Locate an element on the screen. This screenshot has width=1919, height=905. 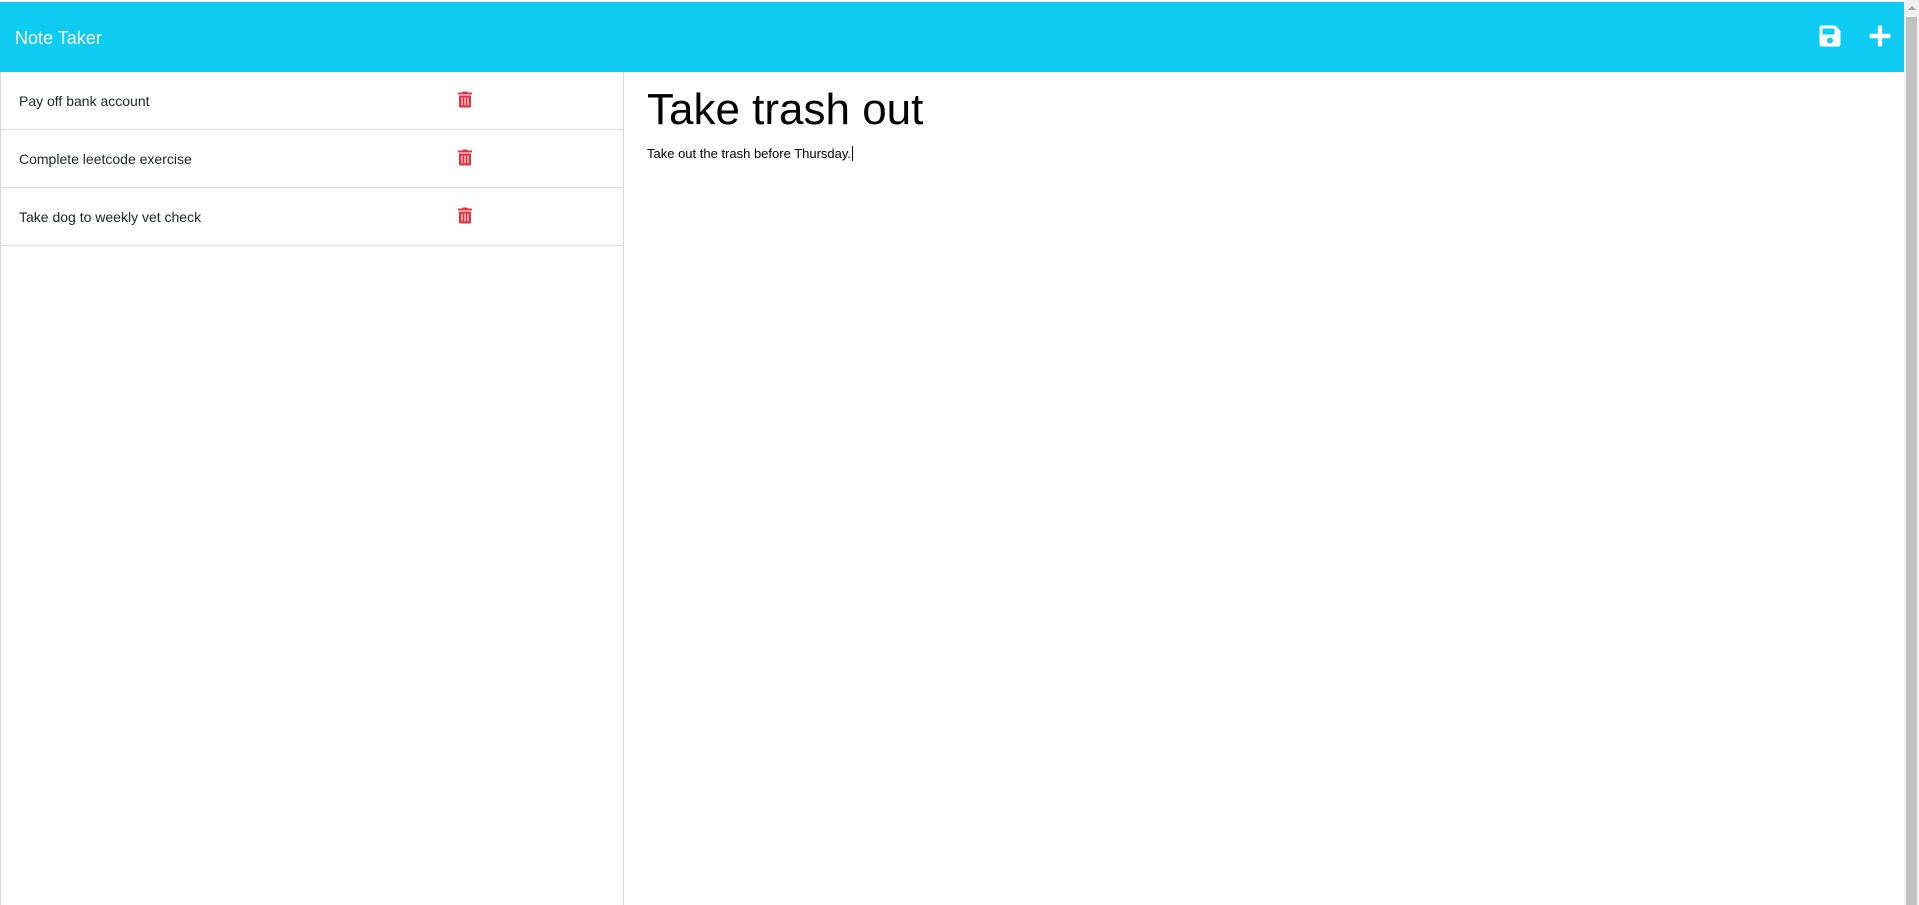
plus-icon is located at coordinates (1881, 36).